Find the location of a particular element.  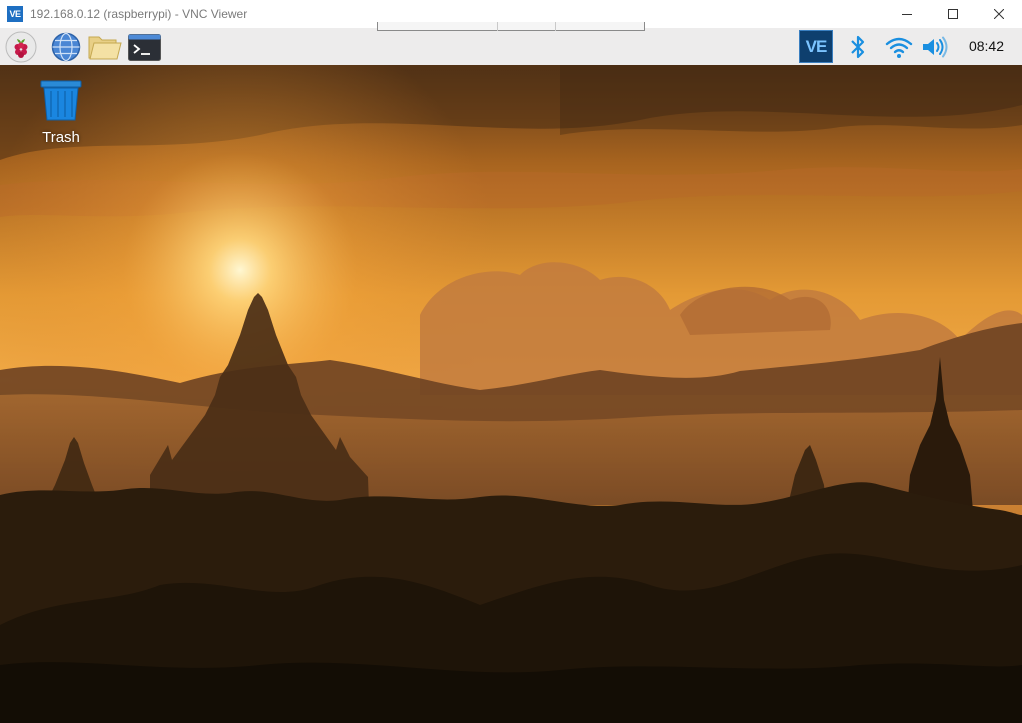

vnc-toolbar-handle is located at coordinates (511, 26).